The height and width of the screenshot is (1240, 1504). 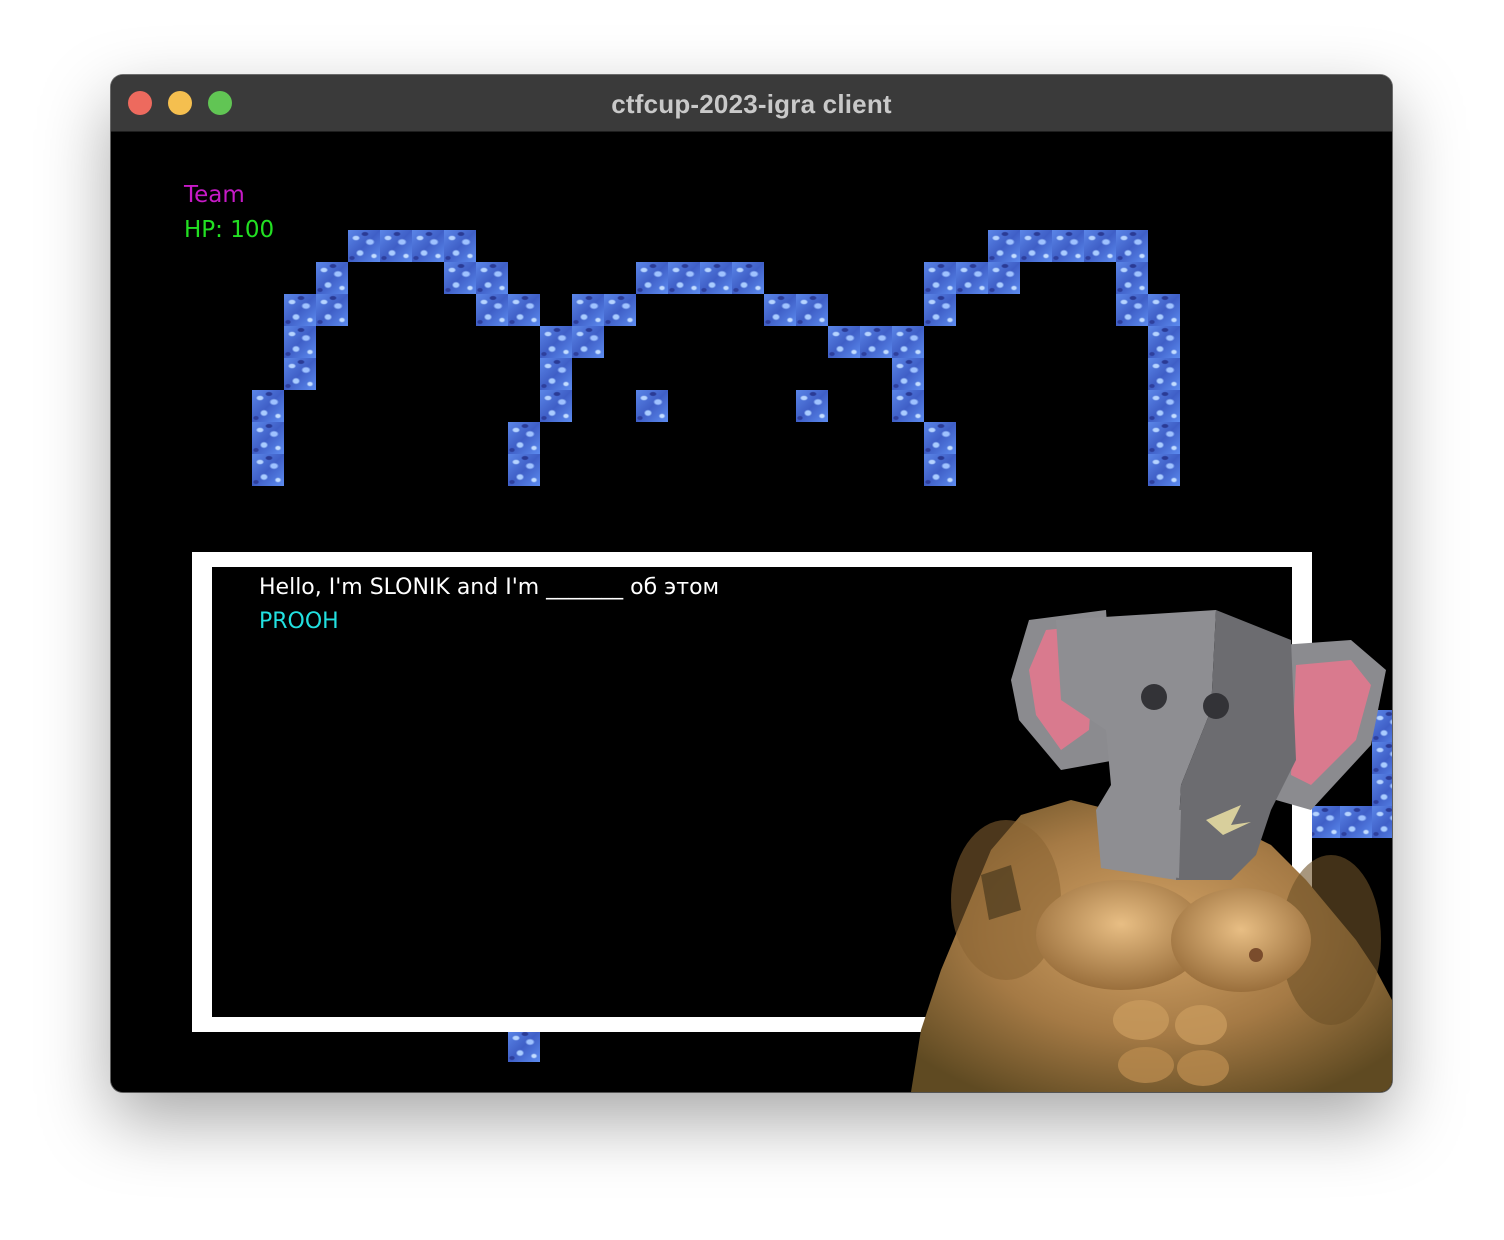 I want to click on right-pec-shape, so click(x=1241, y=940).